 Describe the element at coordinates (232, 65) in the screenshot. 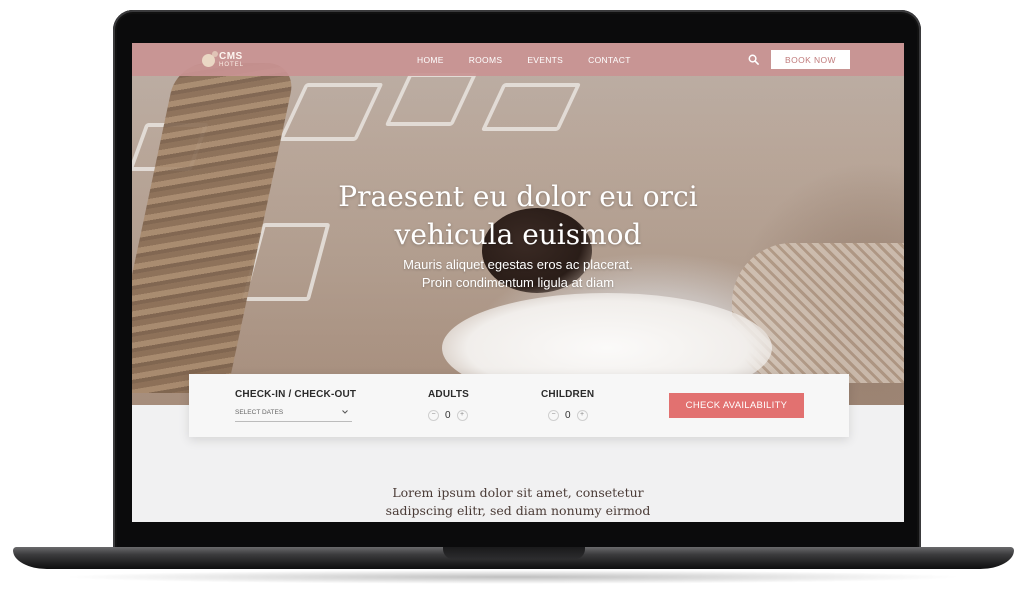

I see `logo-sub: HOTEL` at that location.